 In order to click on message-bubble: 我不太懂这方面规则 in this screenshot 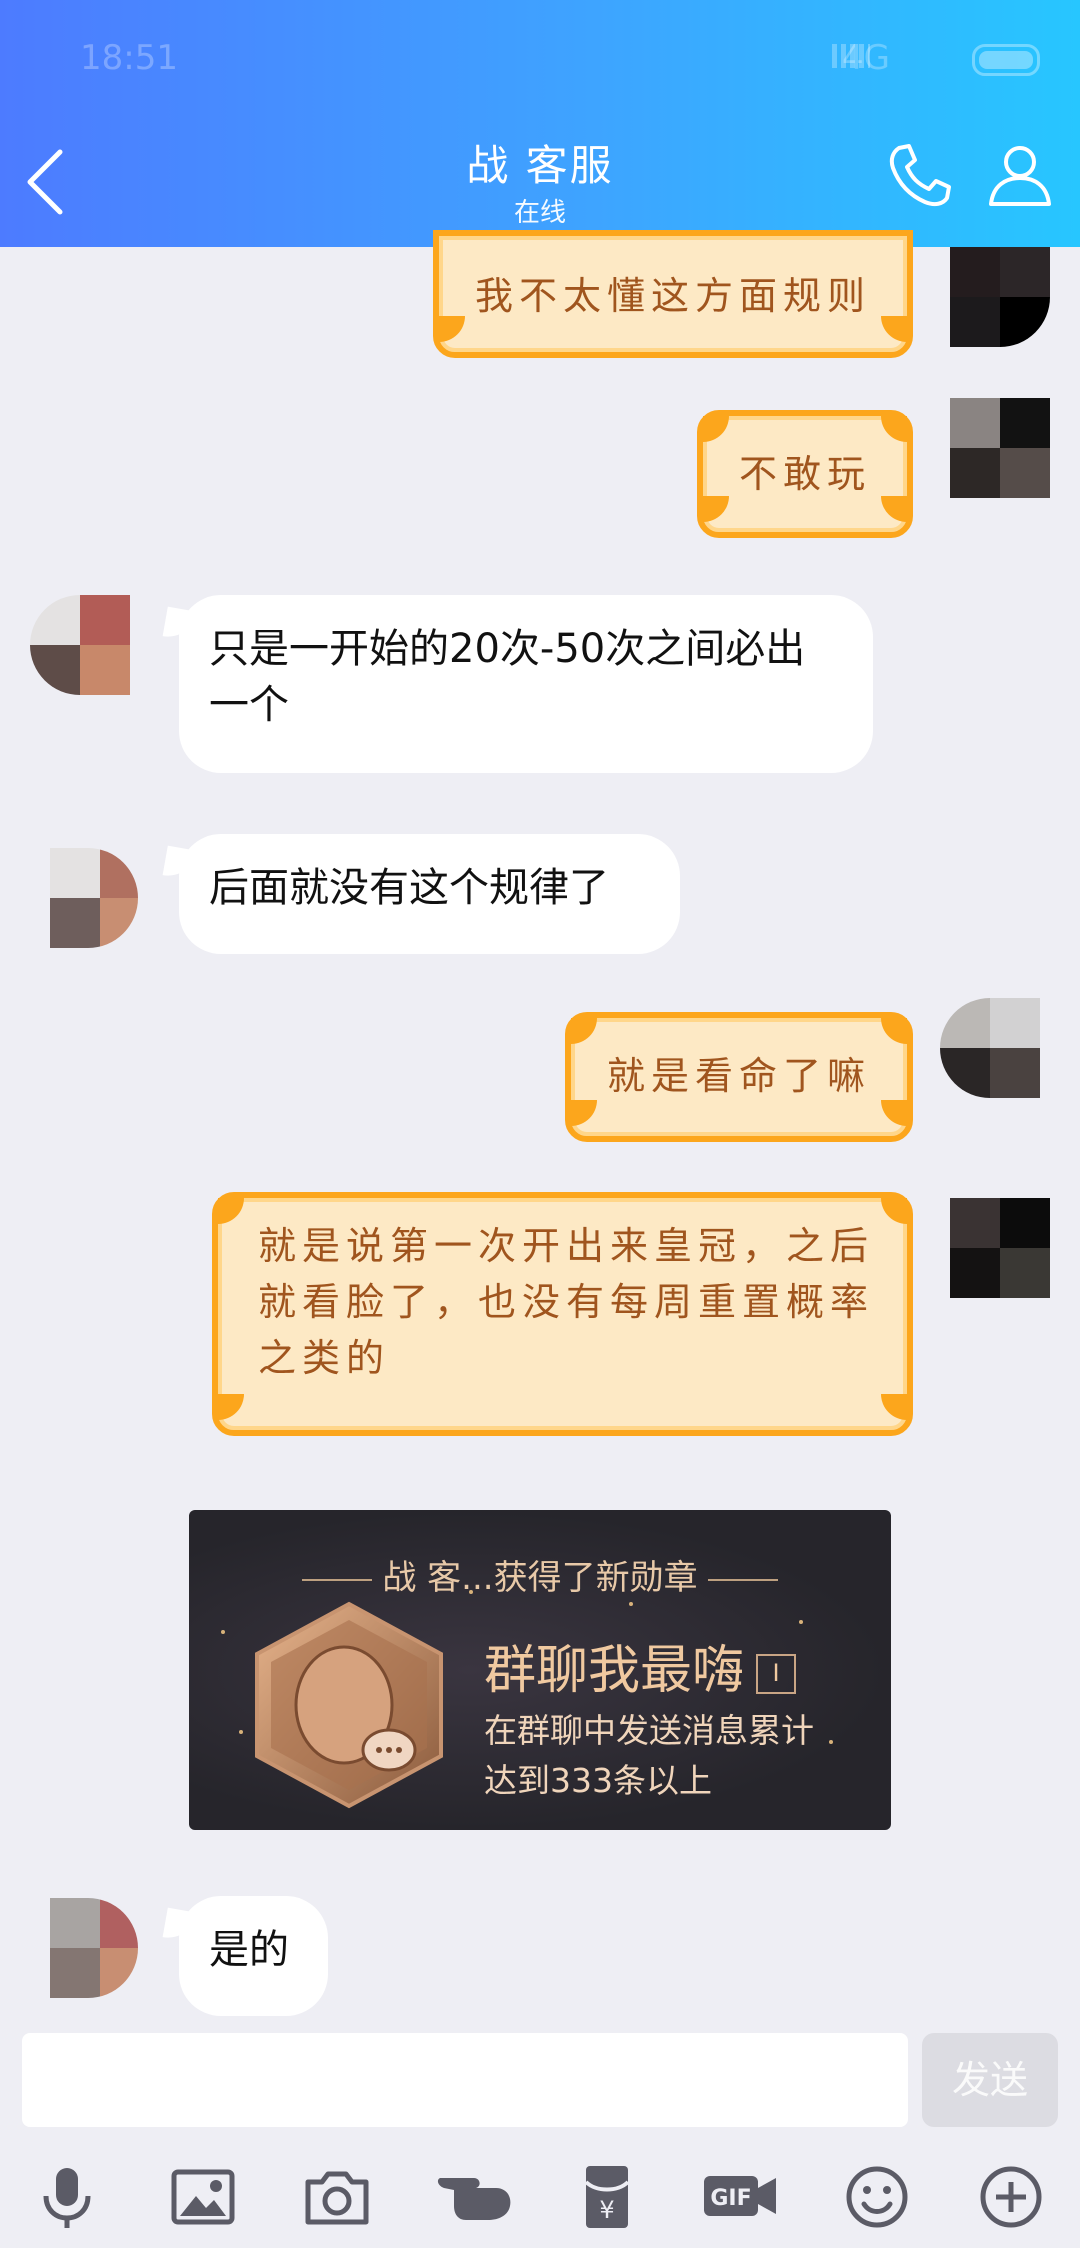, I will do `click(673, 294)`.